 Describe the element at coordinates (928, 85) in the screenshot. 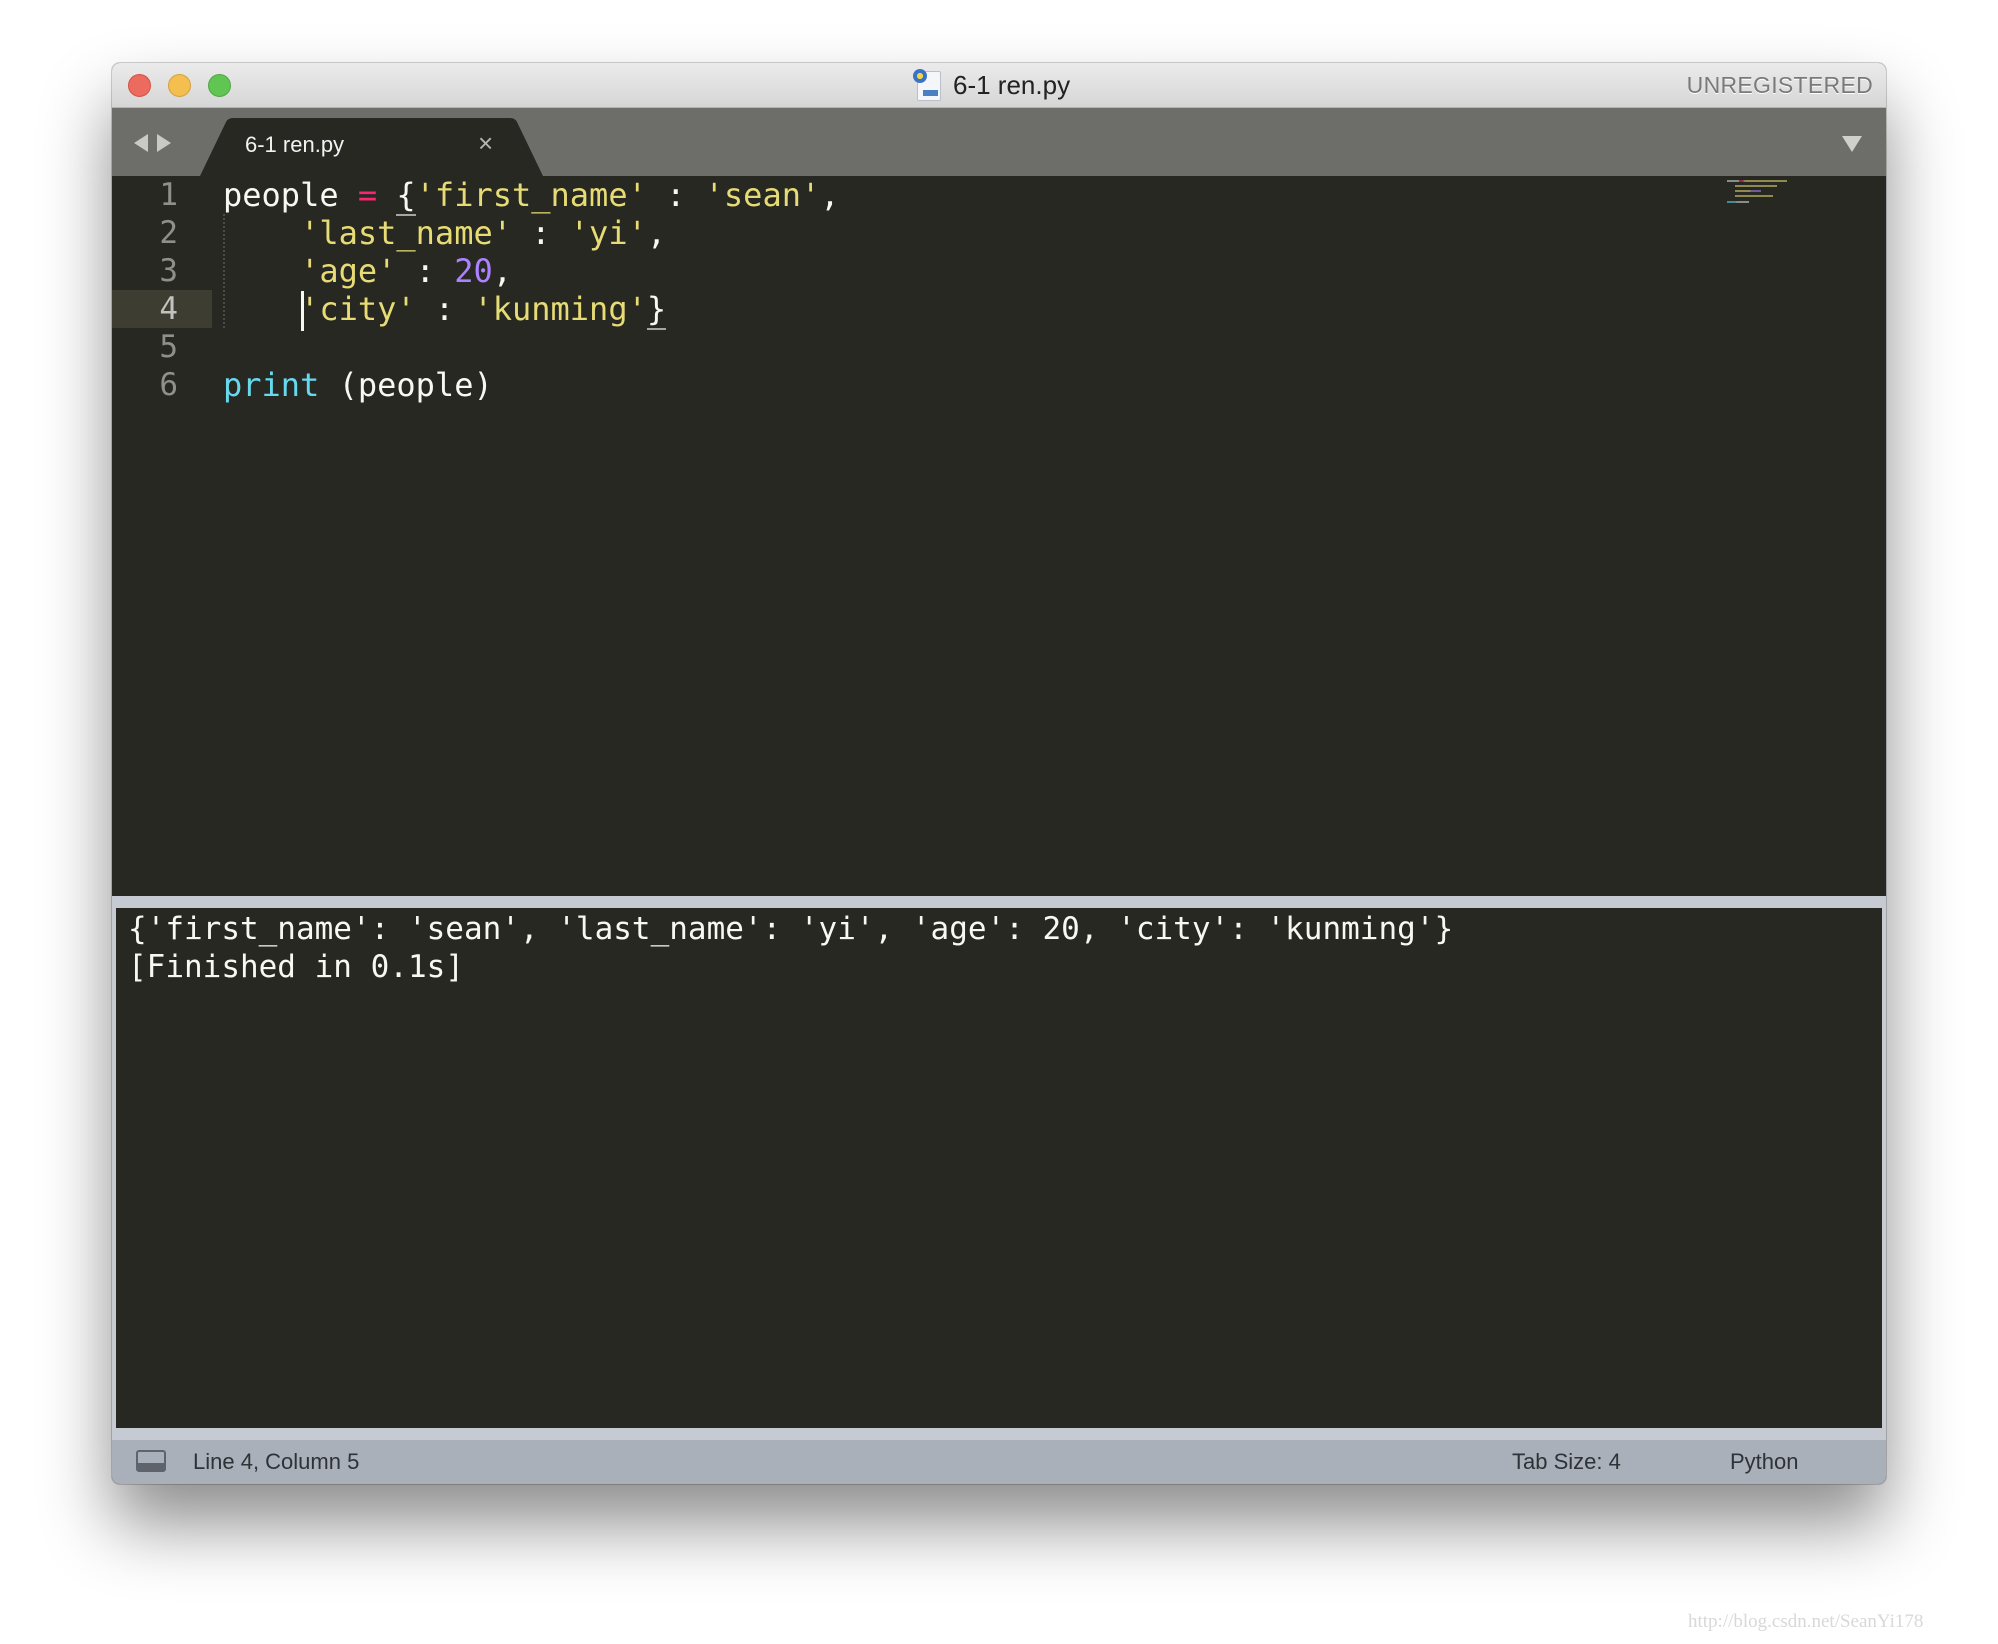

I see `python-file-icon` at that location.